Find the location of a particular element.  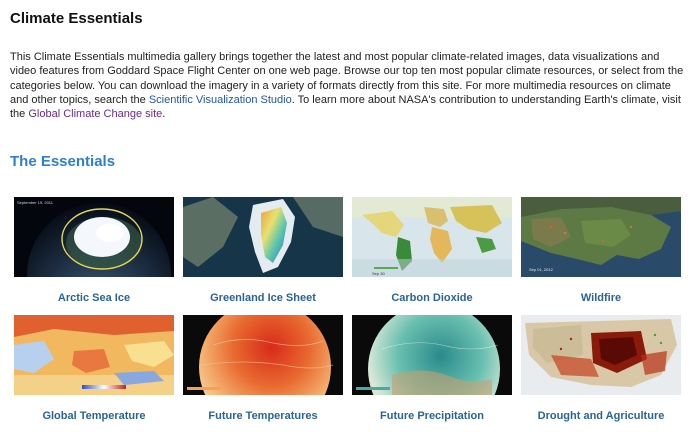

carbon-dioxide-map-thumbnail: Sep 30 is located at coordinates (432, 237).